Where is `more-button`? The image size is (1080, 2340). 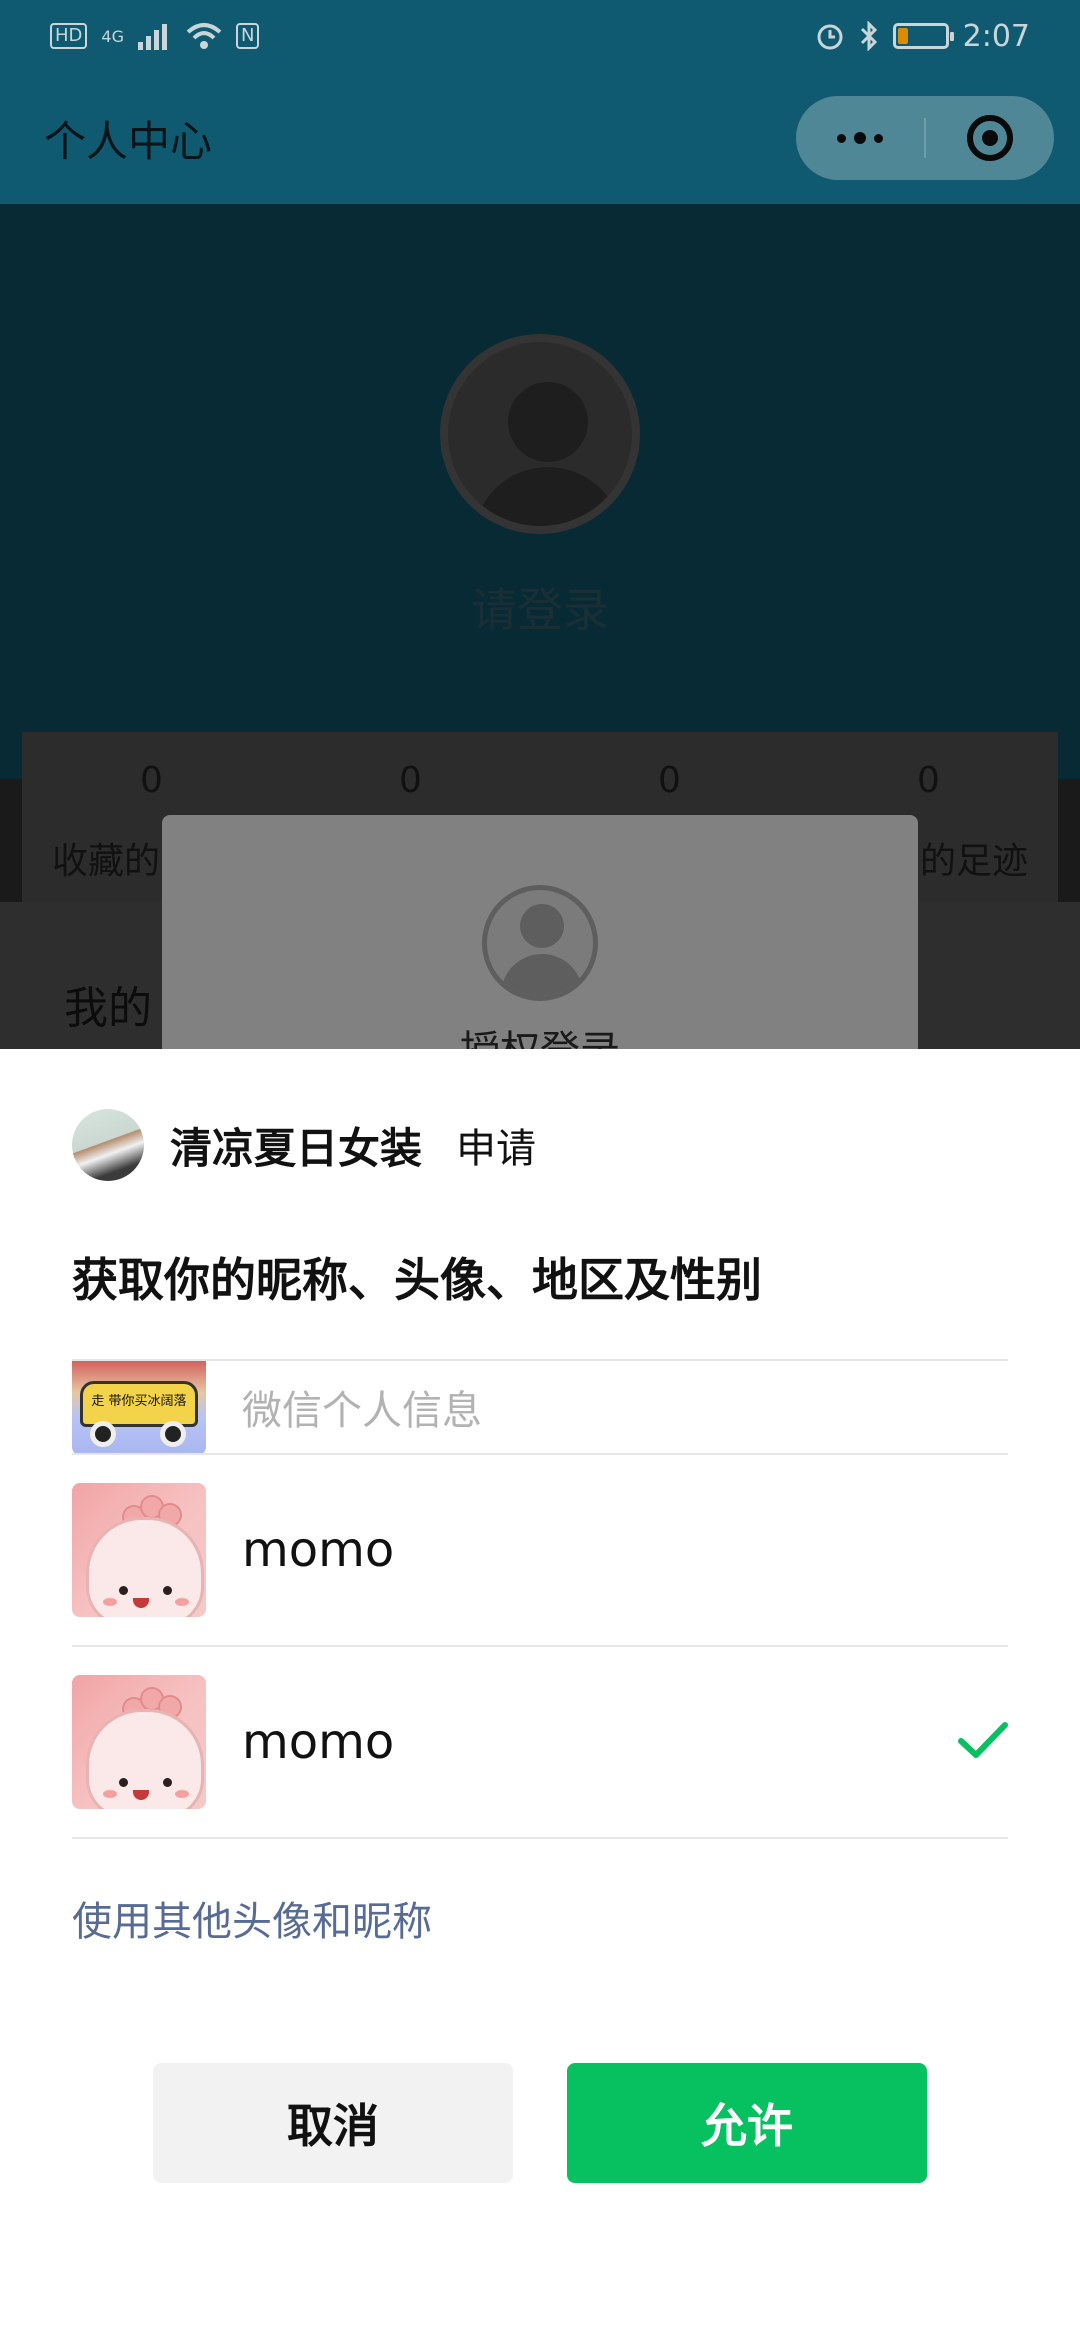 more-button is located at coordinates (860, 138).